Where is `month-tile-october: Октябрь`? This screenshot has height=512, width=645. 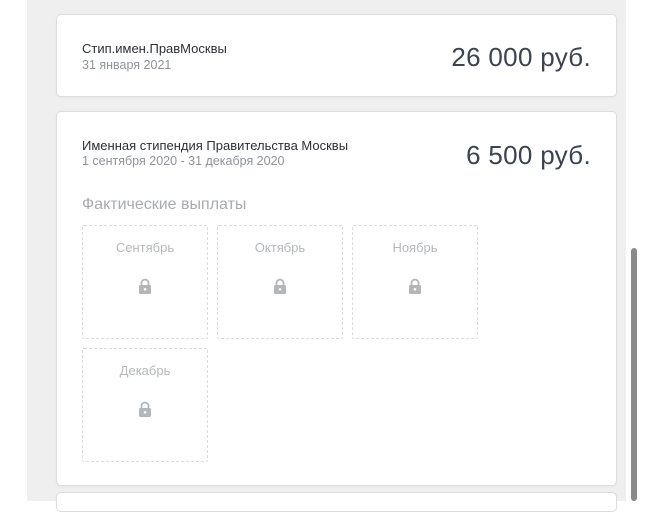 month-tile-october: Октябрь is located at coordinates (280, 282).